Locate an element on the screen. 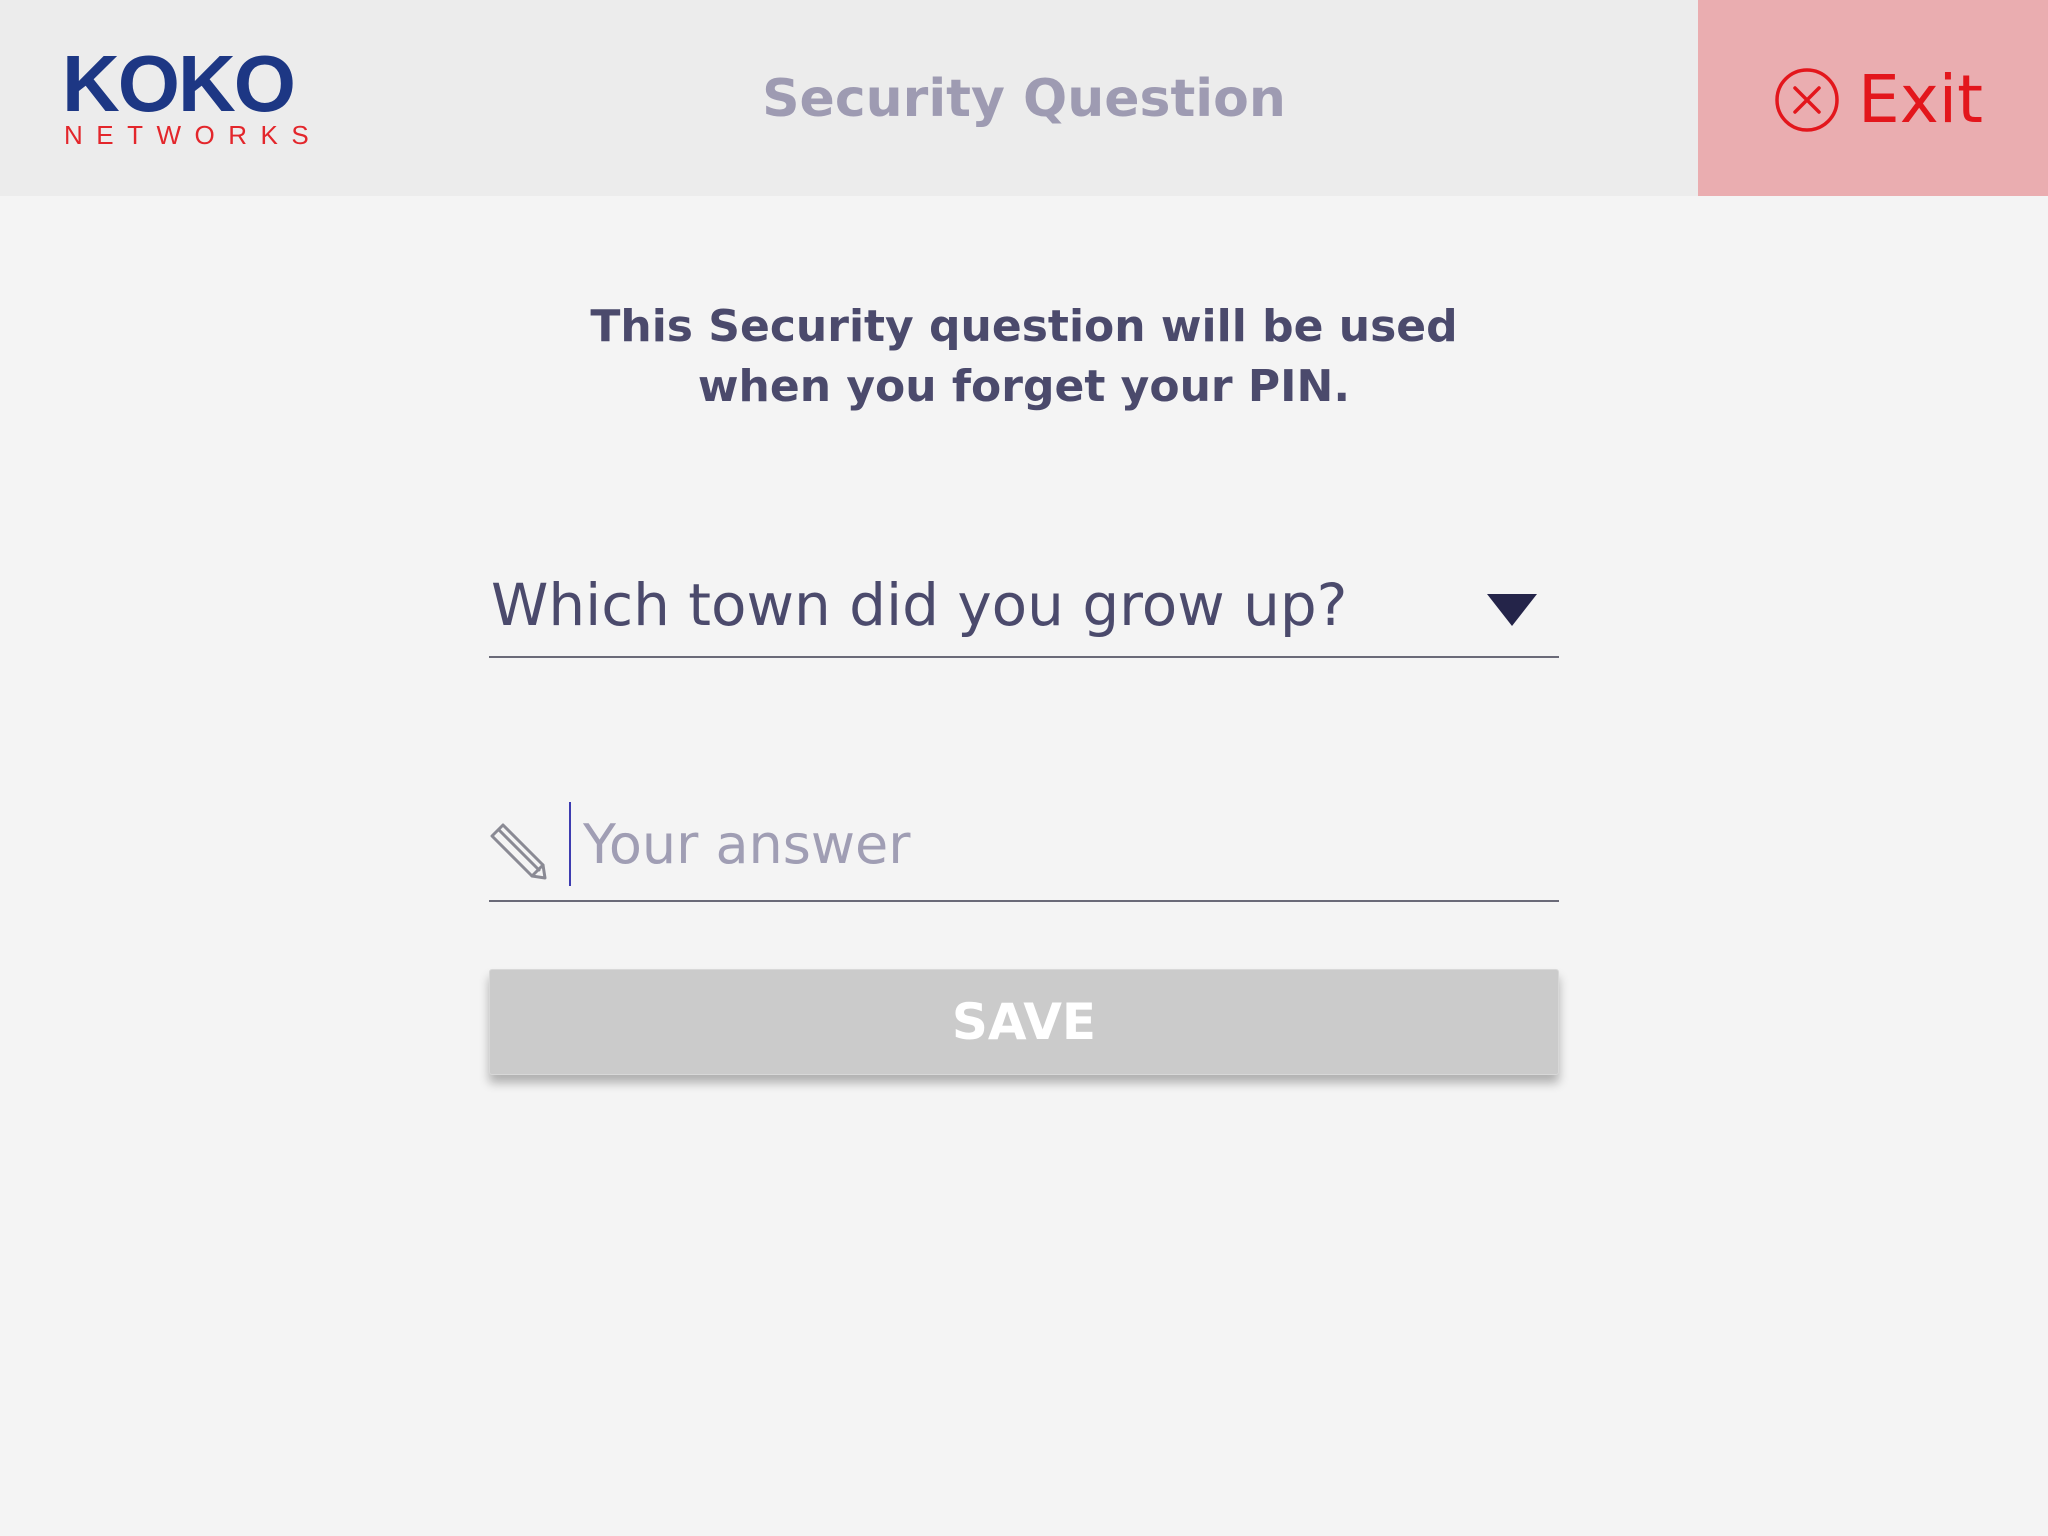  header-bar: KOKO NETWORKS Security Question Exit is located at coordinates (1024, 98).